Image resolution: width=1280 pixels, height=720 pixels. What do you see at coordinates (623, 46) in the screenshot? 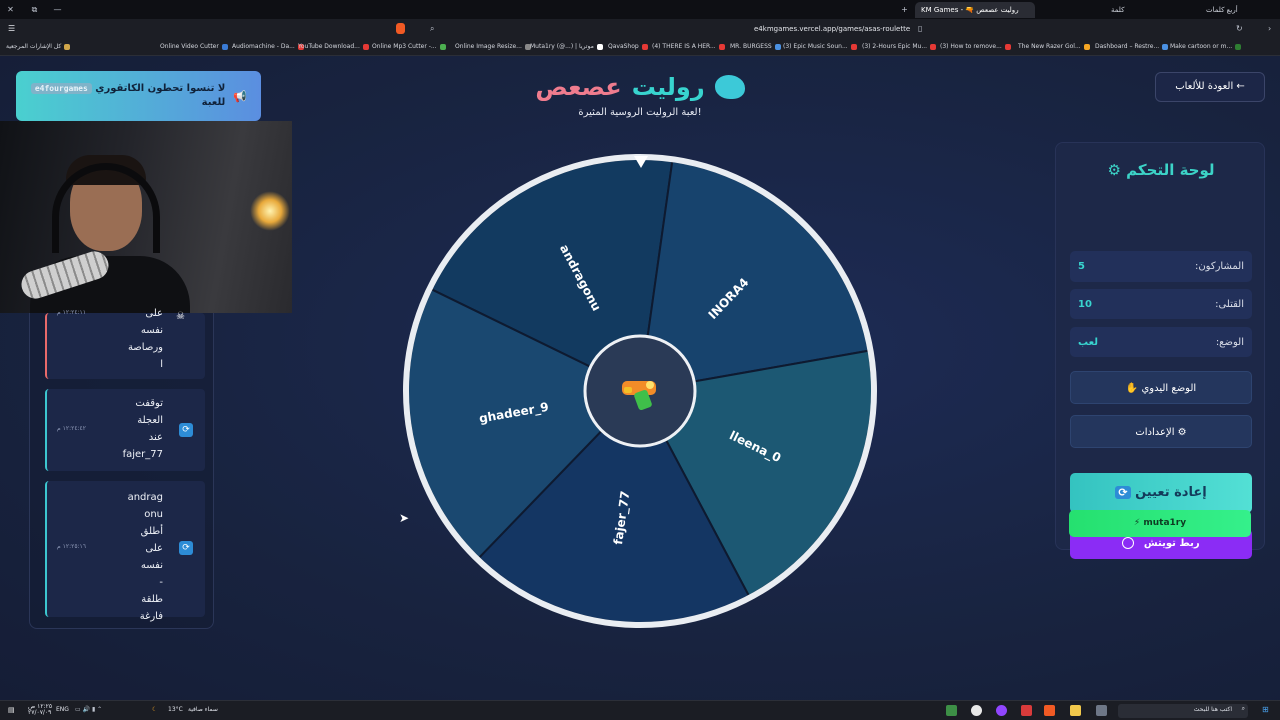
I see `bookmark-label: QavaShop` at bounding box center [623, 46].